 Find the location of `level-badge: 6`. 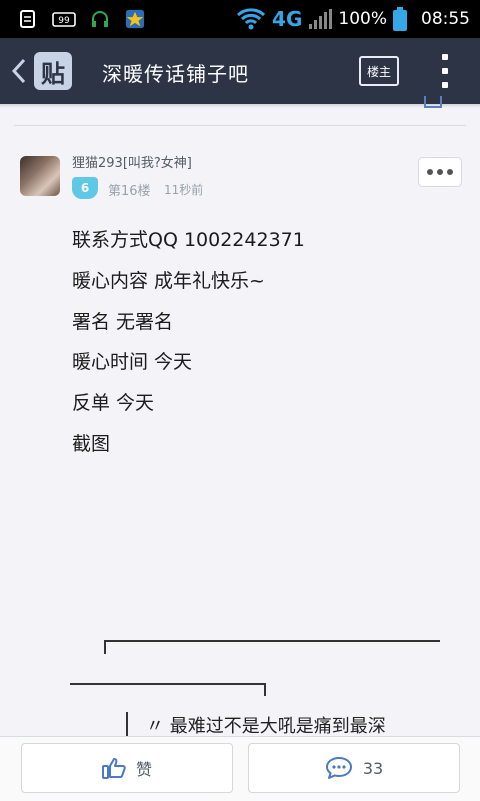

level-badge: 6 is located at coordinates (85, 188).